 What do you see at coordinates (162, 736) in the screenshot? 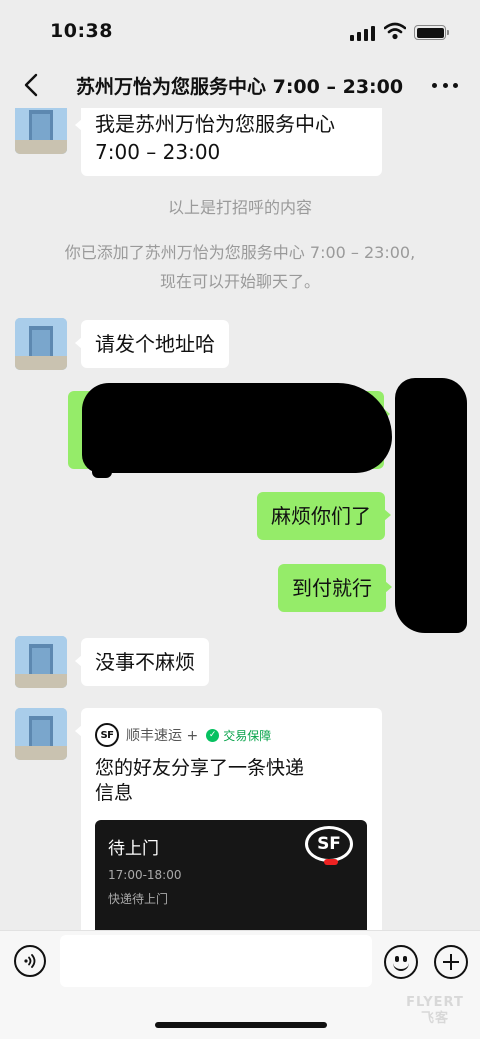
I see `card-brand: 顺丰速运 +` at bounding box center [162, 736].